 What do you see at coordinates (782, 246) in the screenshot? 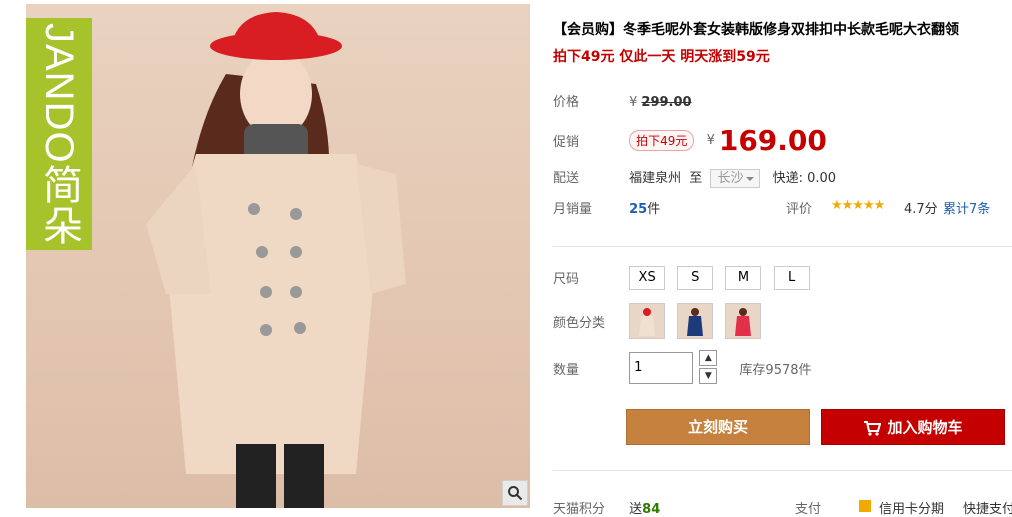
I see `section-divider` at bounding box center [782, 246].